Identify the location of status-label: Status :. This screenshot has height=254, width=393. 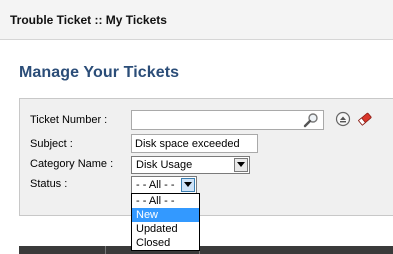
(49, 184).